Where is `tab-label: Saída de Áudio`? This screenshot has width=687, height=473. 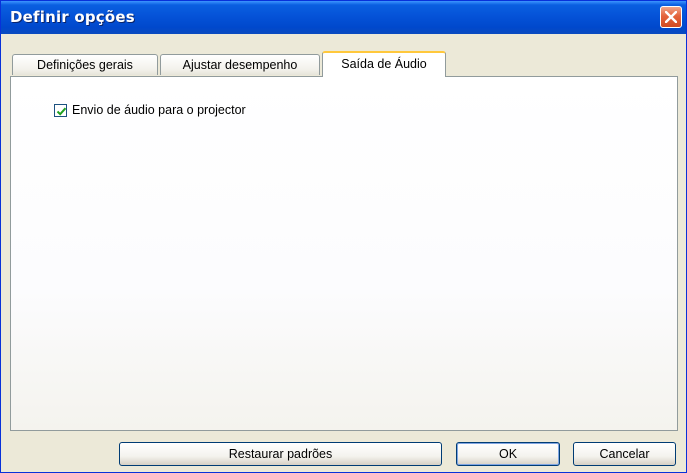
tab-label: Saída de Áudio is located at coordinates (384, 64).